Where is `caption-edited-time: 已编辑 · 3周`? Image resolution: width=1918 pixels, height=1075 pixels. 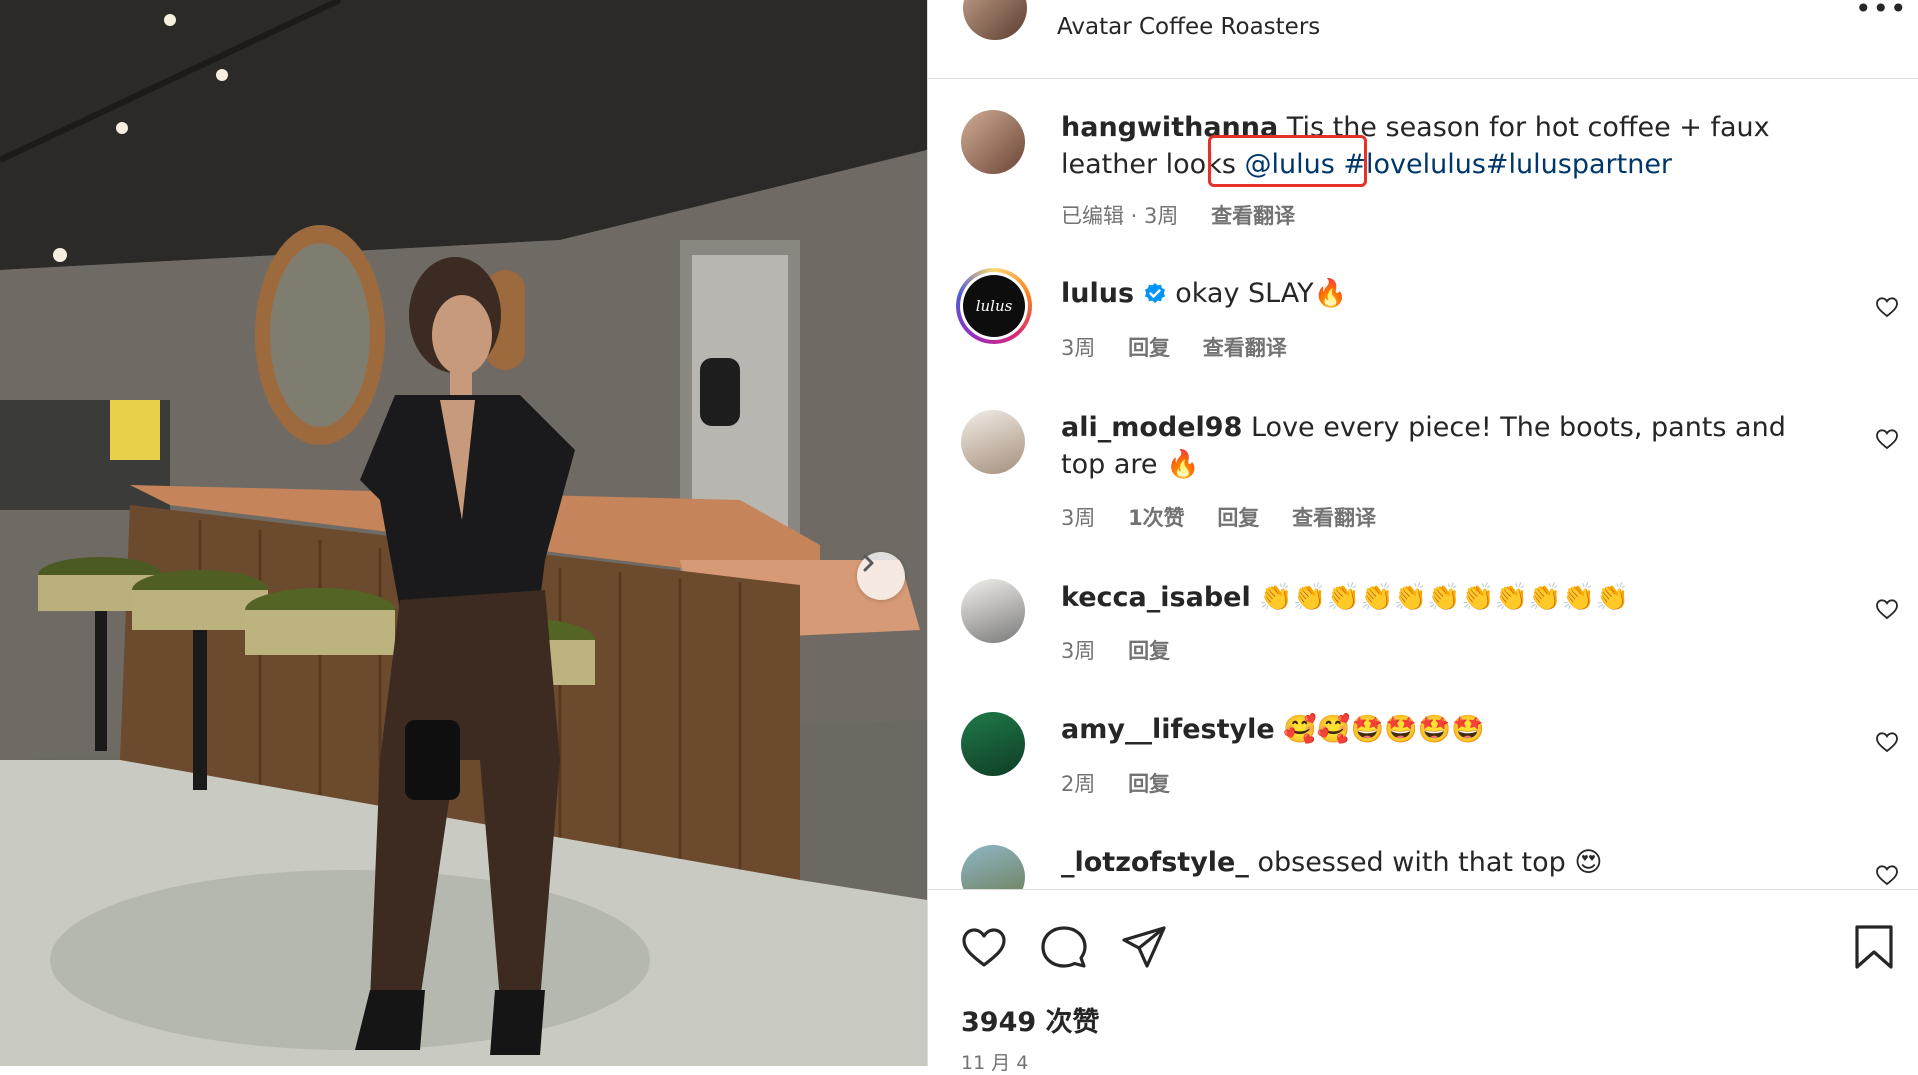 caption-edited-time: 已编辑 · 3周 is located at coordinates (1120, 216).